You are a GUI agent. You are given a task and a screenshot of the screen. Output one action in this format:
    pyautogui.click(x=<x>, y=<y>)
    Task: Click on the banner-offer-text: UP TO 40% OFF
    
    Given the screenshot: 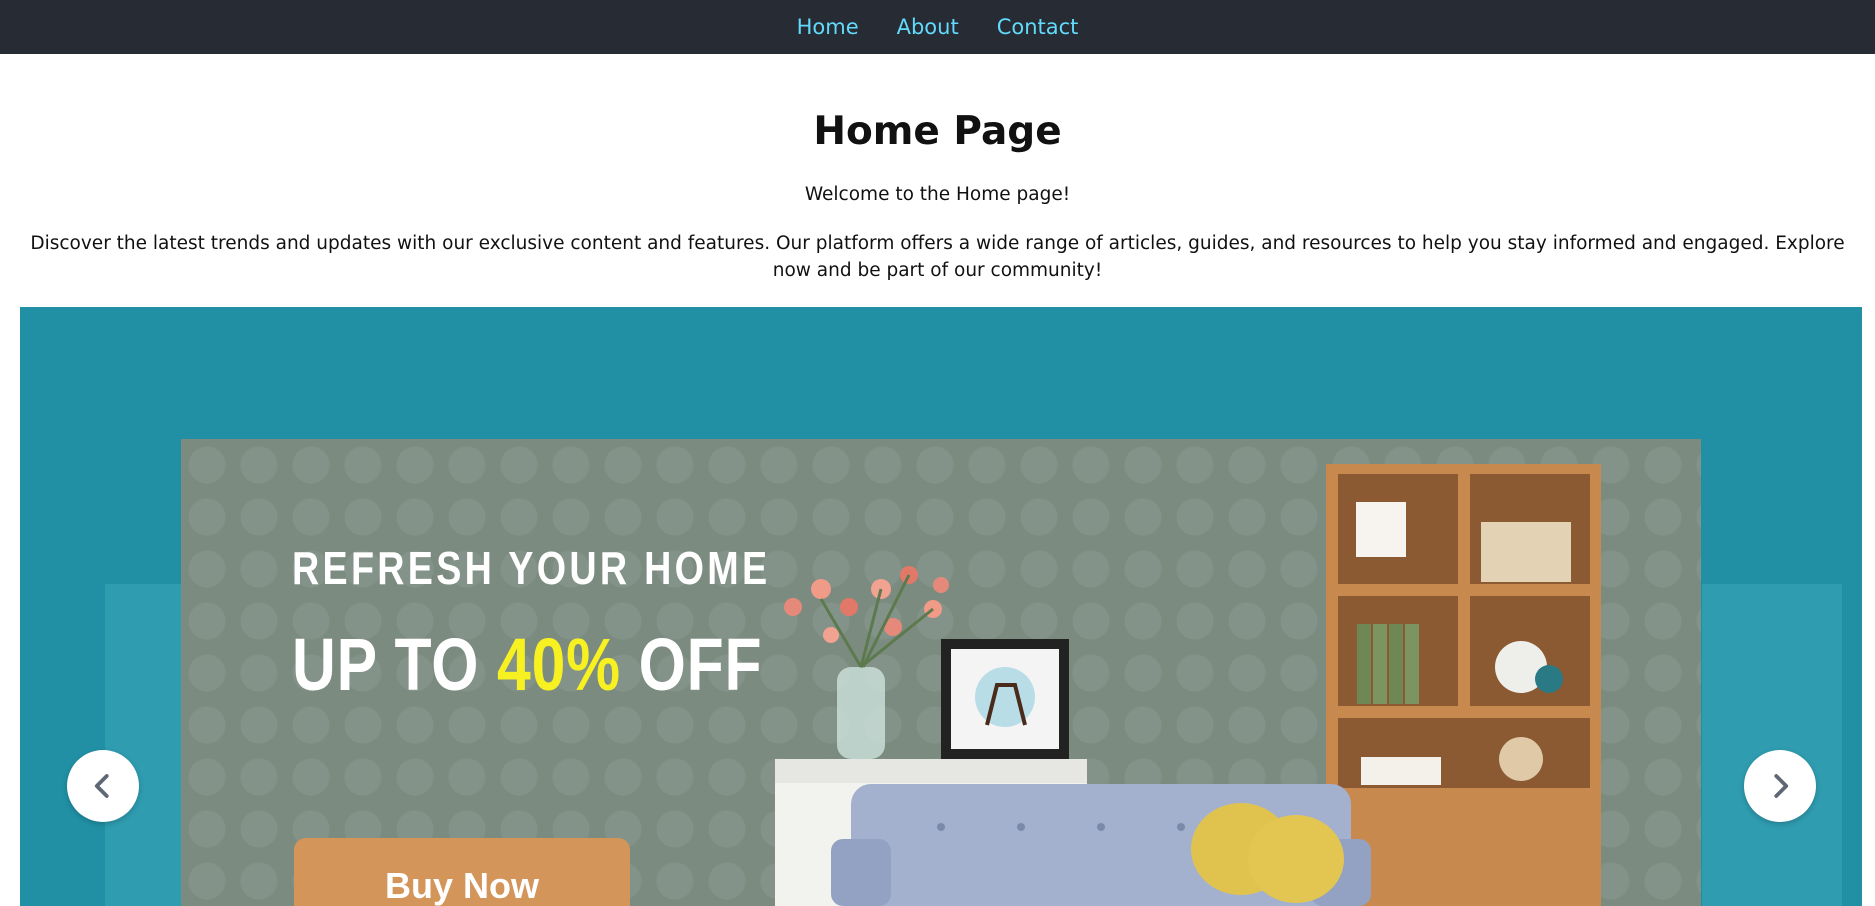 What is the action you would take?
    pyautogui.click(x=527, y=664)
    